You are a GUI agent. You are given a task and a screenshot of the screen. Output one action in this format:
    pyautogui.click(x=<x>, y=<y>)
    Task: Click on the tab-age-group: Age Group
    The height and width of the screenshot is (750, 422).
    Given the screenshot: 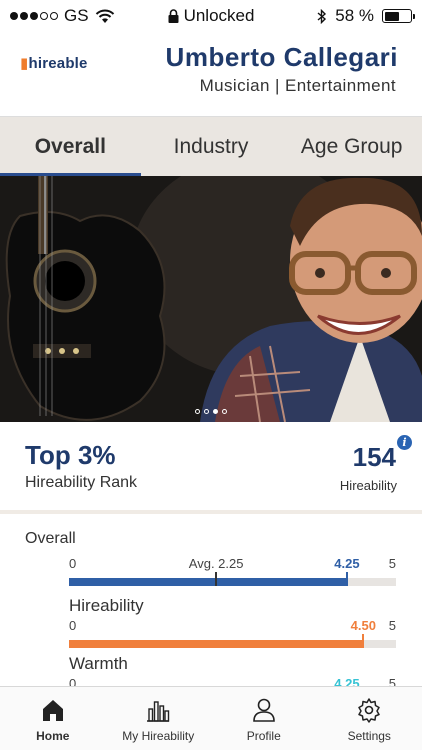 What is the action you would take?
    pyautogui.click(x=351, y=146)
    